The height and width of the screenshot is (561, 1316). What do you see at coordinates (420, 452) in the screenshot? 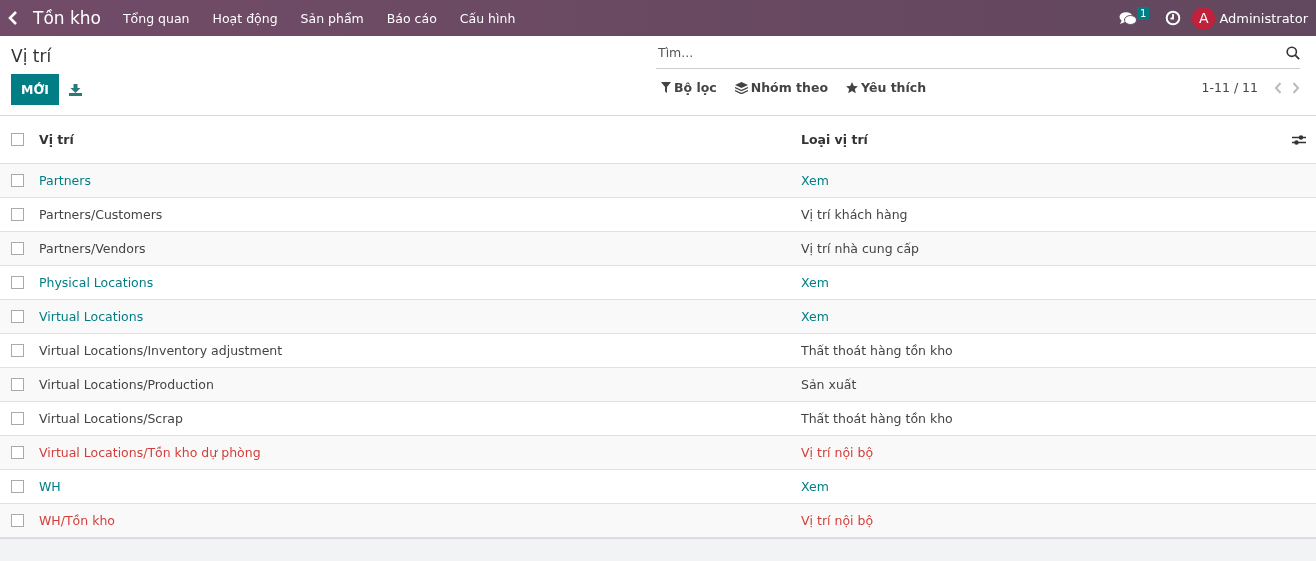
I see `table-cell: Virtual Locations/Tồn kho dự phòng` at bounding box center [420, 452].